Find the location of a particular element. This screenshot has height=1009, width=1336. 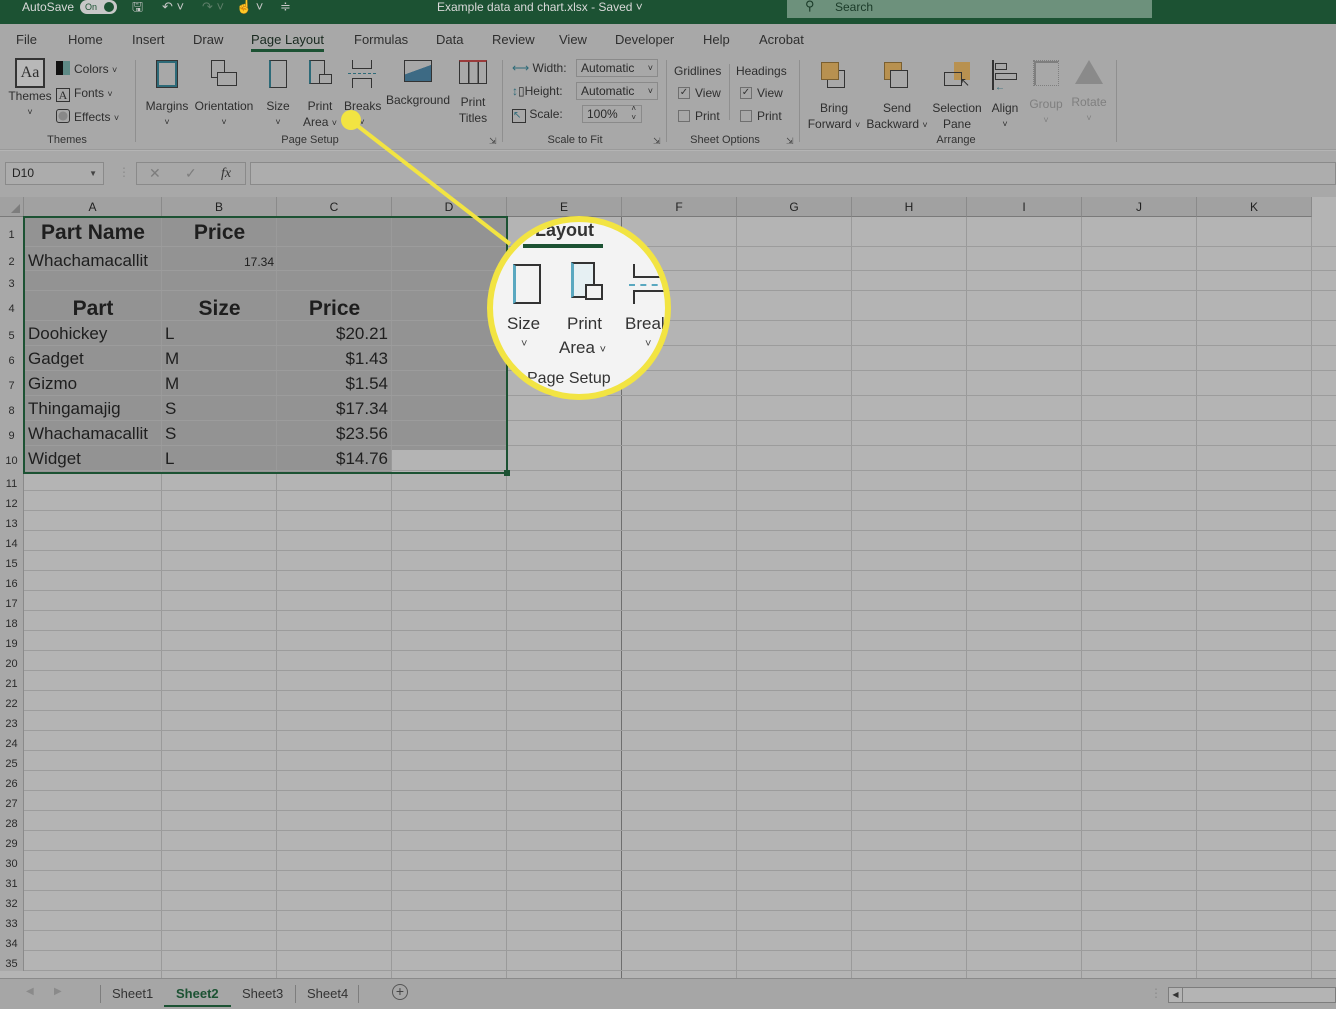

column-header-h: H is located at coordinates (909, 207).